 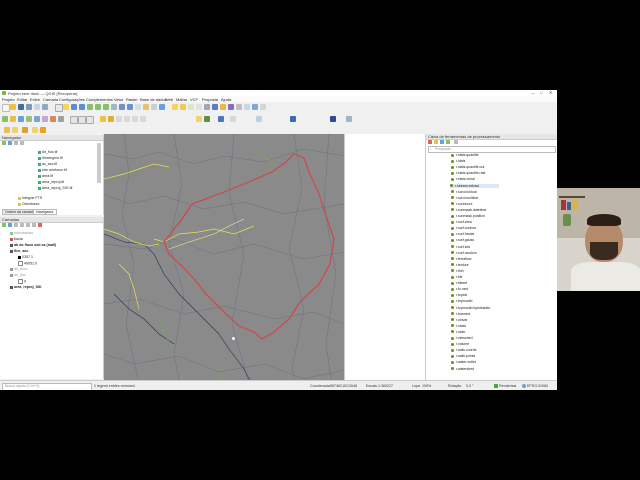 What do you see at coordinates (51, 182) in the screenshot?
I see `browser-item: area_reproj.tif` at bounding box center [51, 182].